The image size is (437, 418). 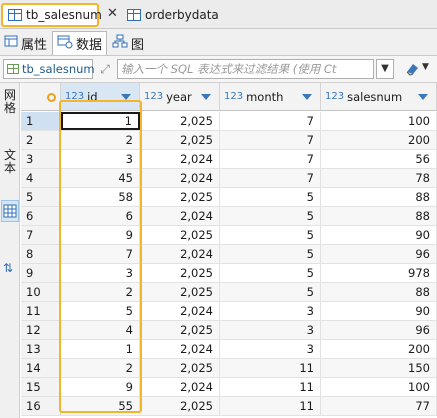 I want to click on table-row: 11 5 2,024 3 90, so click(x=229, y=311).